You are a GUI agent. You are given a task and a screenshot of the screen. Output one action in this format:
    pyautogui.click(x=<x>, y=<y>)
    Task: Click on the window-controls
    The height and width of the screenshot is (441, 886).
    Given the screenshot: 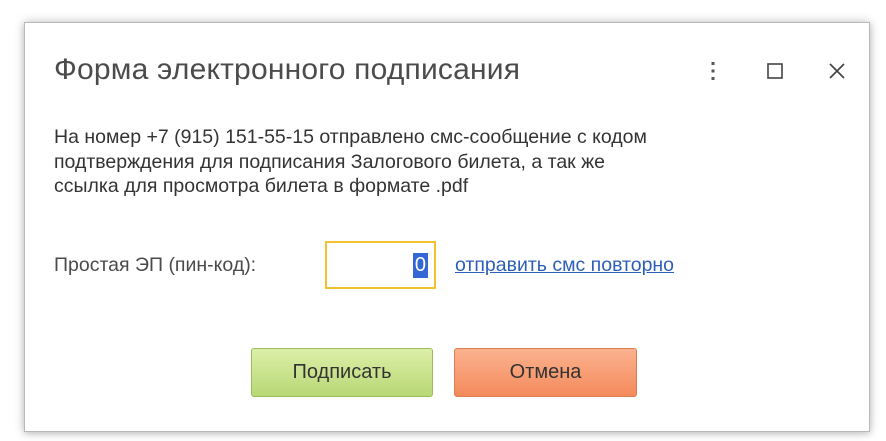 What is the action you would take?
    pyautogui.click(x=775, y=71)
    